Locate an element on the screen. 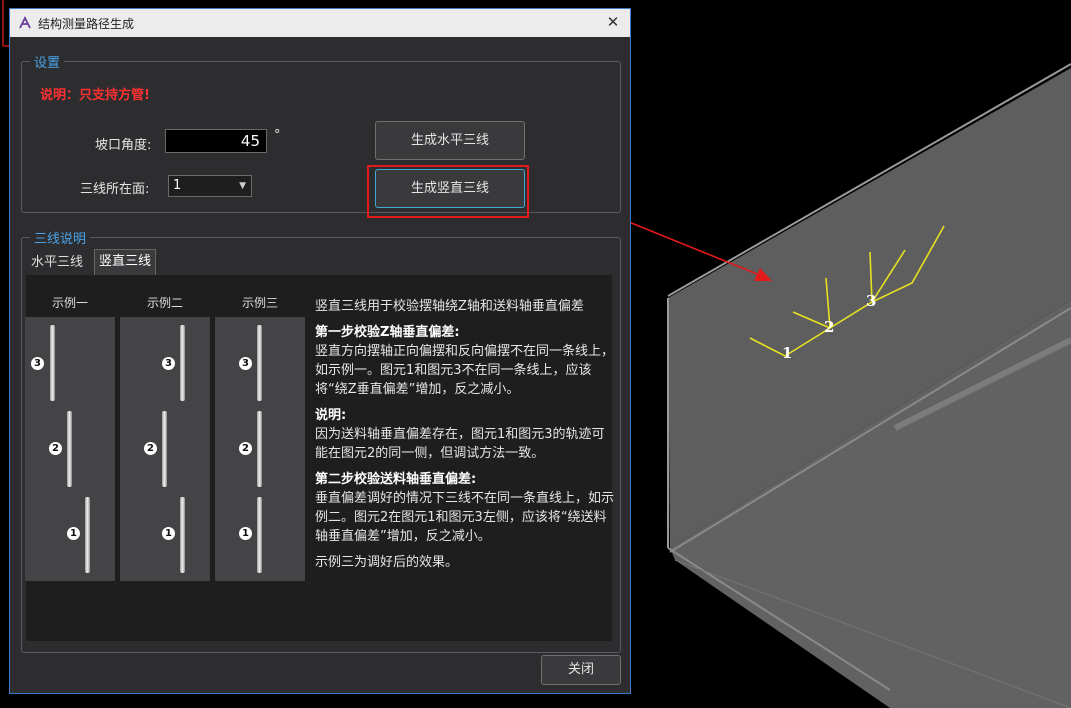 Image resolution: width=1071 pixels, height=708 pixels. intro-text: 竖直三线用于校验摆轴绕Z轴和送料轴垂直偏差 is located at coordinates (449, 306).